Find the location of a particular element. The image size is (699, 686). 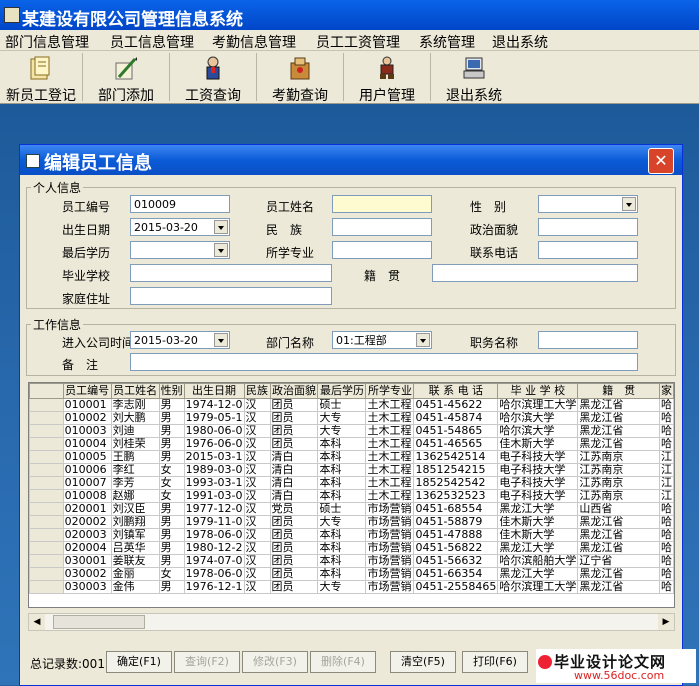

table-cell: 刘大鹏 is located at coordinates (135, 418).